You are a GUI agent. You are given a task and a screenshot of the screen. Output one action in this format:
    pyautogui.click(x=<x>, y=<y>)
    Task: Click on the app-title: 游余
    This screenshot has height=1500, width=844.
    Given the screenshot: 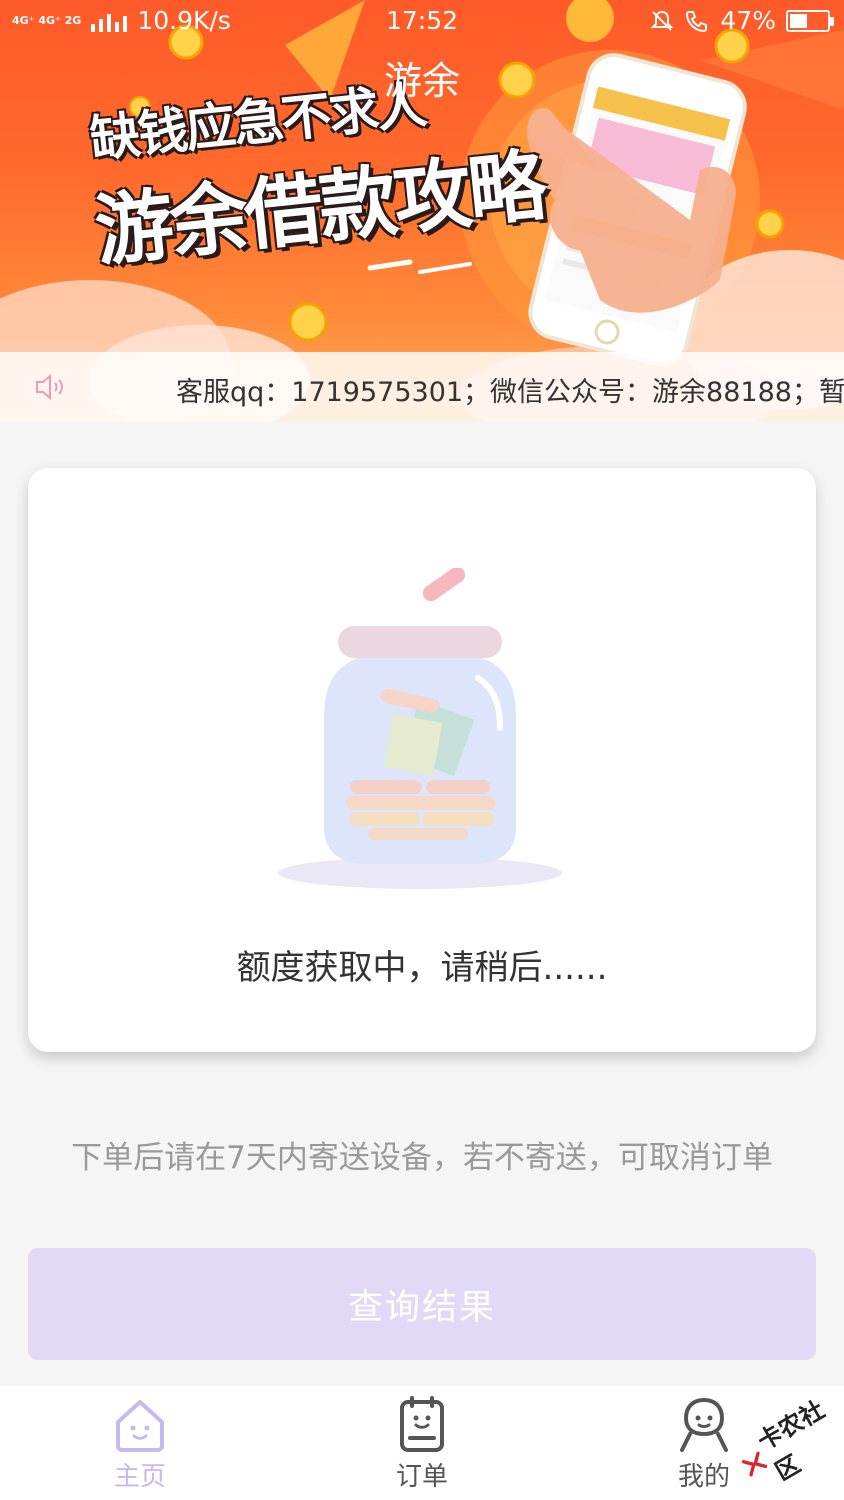 What is the action you would take?
    pyautogui.click(x=421, y=81)
    